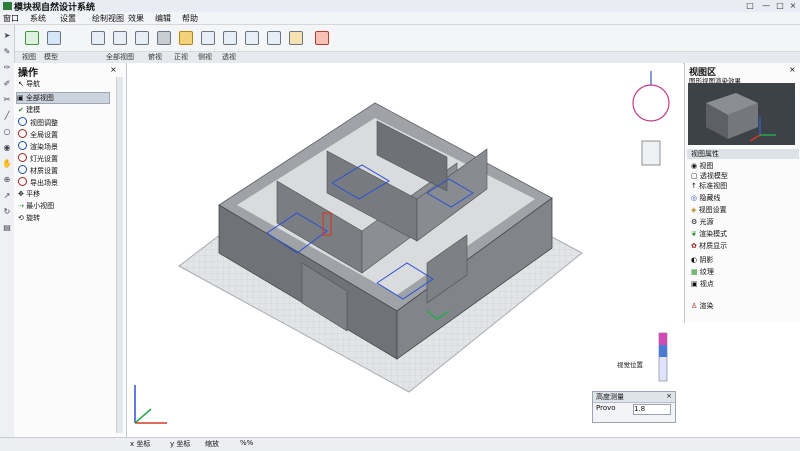 The height and width of the screenshot is (451, 800). I want to click on tree-icon, so click(322, 38).